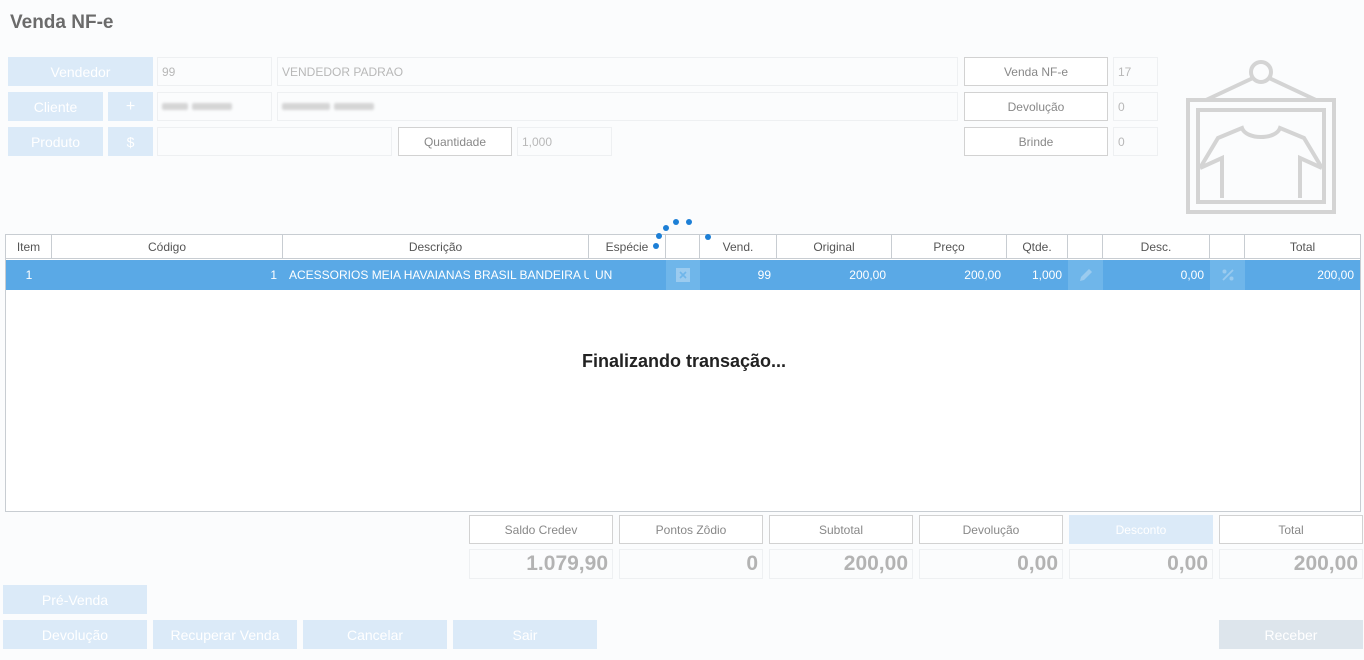 The image size is (1364, 660). Describe the element at coordinates (867, 275) in the screenshot. I see `cell-original: 200,00` at that location.